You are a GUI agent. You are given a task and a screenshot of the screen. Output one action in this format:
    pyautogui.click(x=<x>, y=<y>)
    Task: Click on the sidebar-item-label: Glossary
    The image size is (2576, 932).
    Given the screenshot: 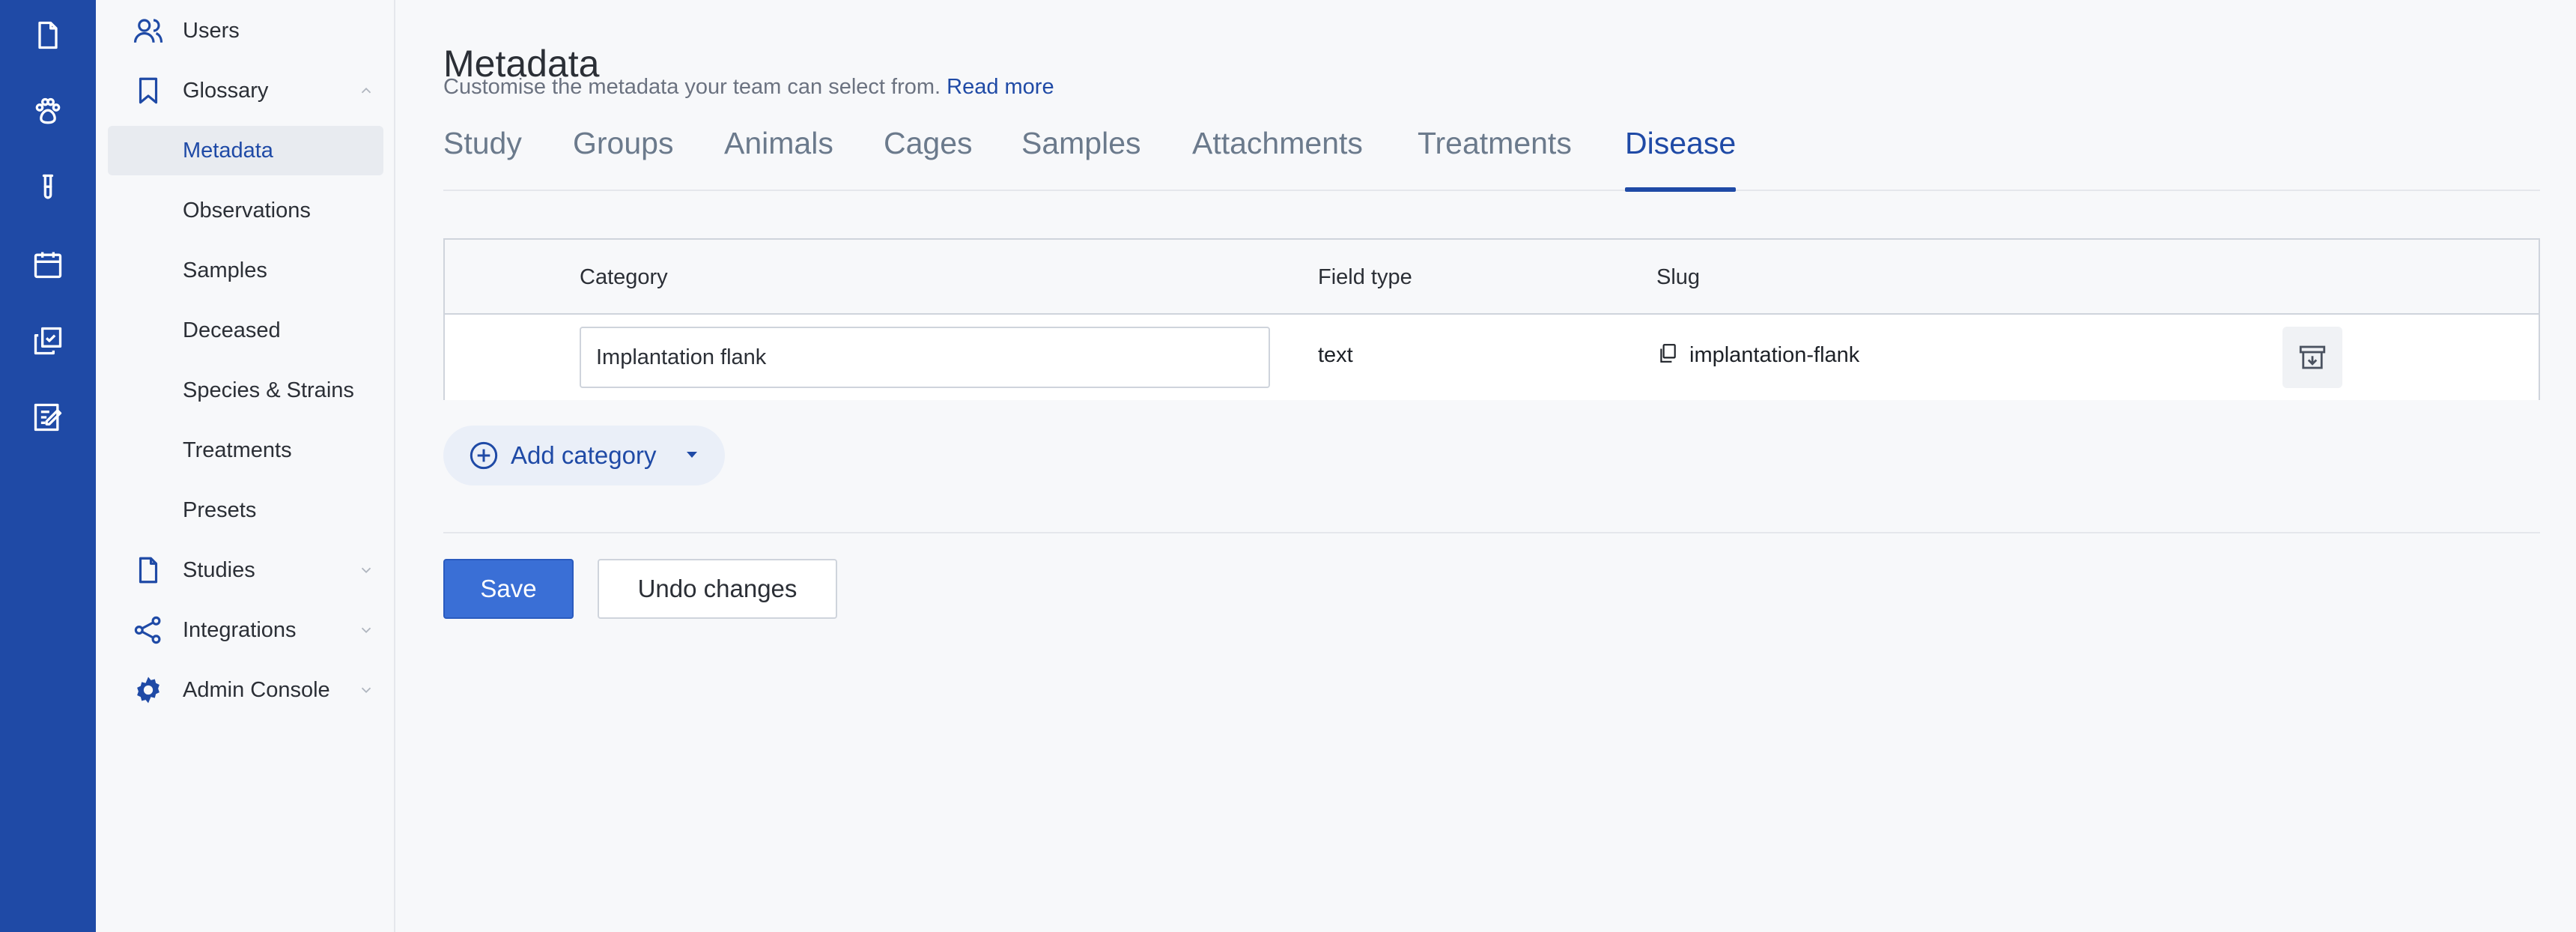 What is the action you would take?
    pyautogui.click(x=226, y=90)
    